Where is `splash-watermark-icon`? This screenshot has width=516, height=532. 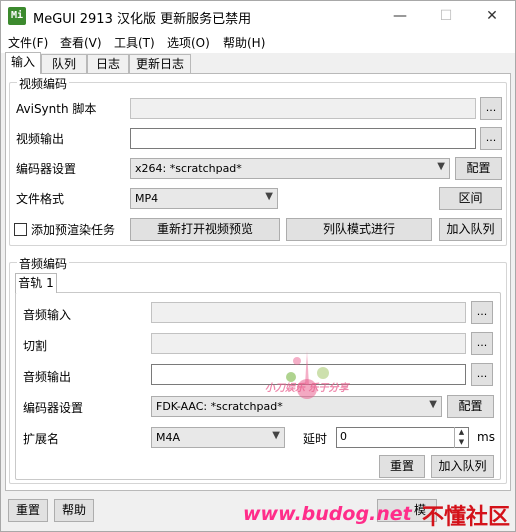
splash-watermark-icon is located at coordinates (307, 375).